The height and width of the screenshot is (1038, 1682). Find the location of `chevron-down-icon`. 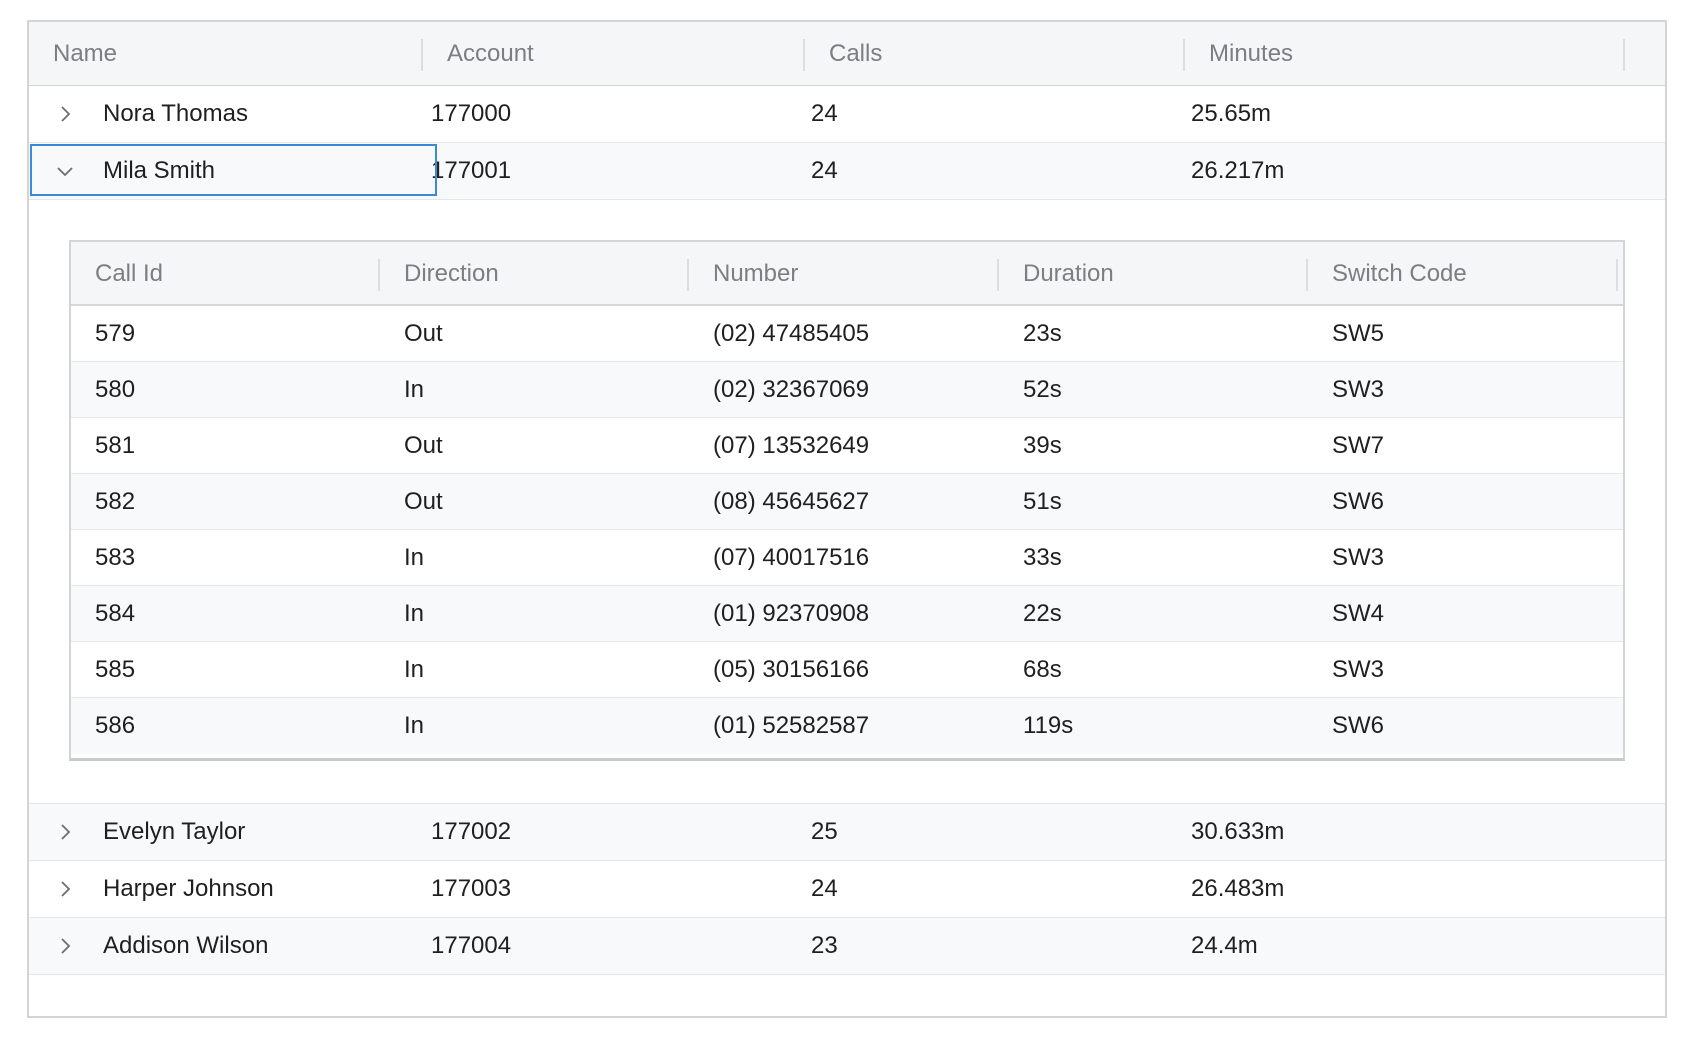

chevron-down-icon is located at coordinates (65, 171).